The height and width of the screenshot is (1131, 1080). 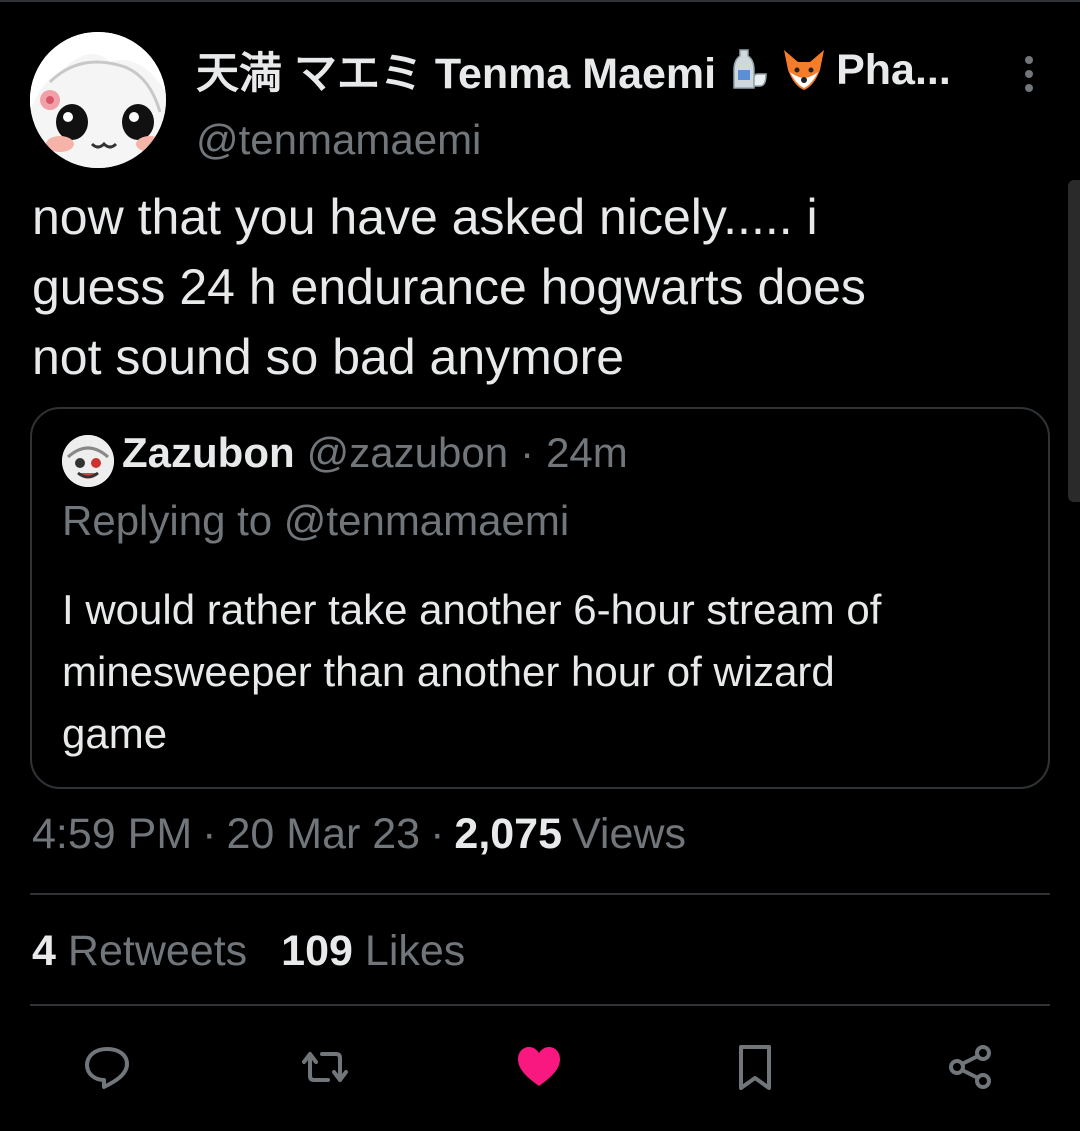 I want to click on tweet-date: 20 Mar 23, so click(x=323, y=834).